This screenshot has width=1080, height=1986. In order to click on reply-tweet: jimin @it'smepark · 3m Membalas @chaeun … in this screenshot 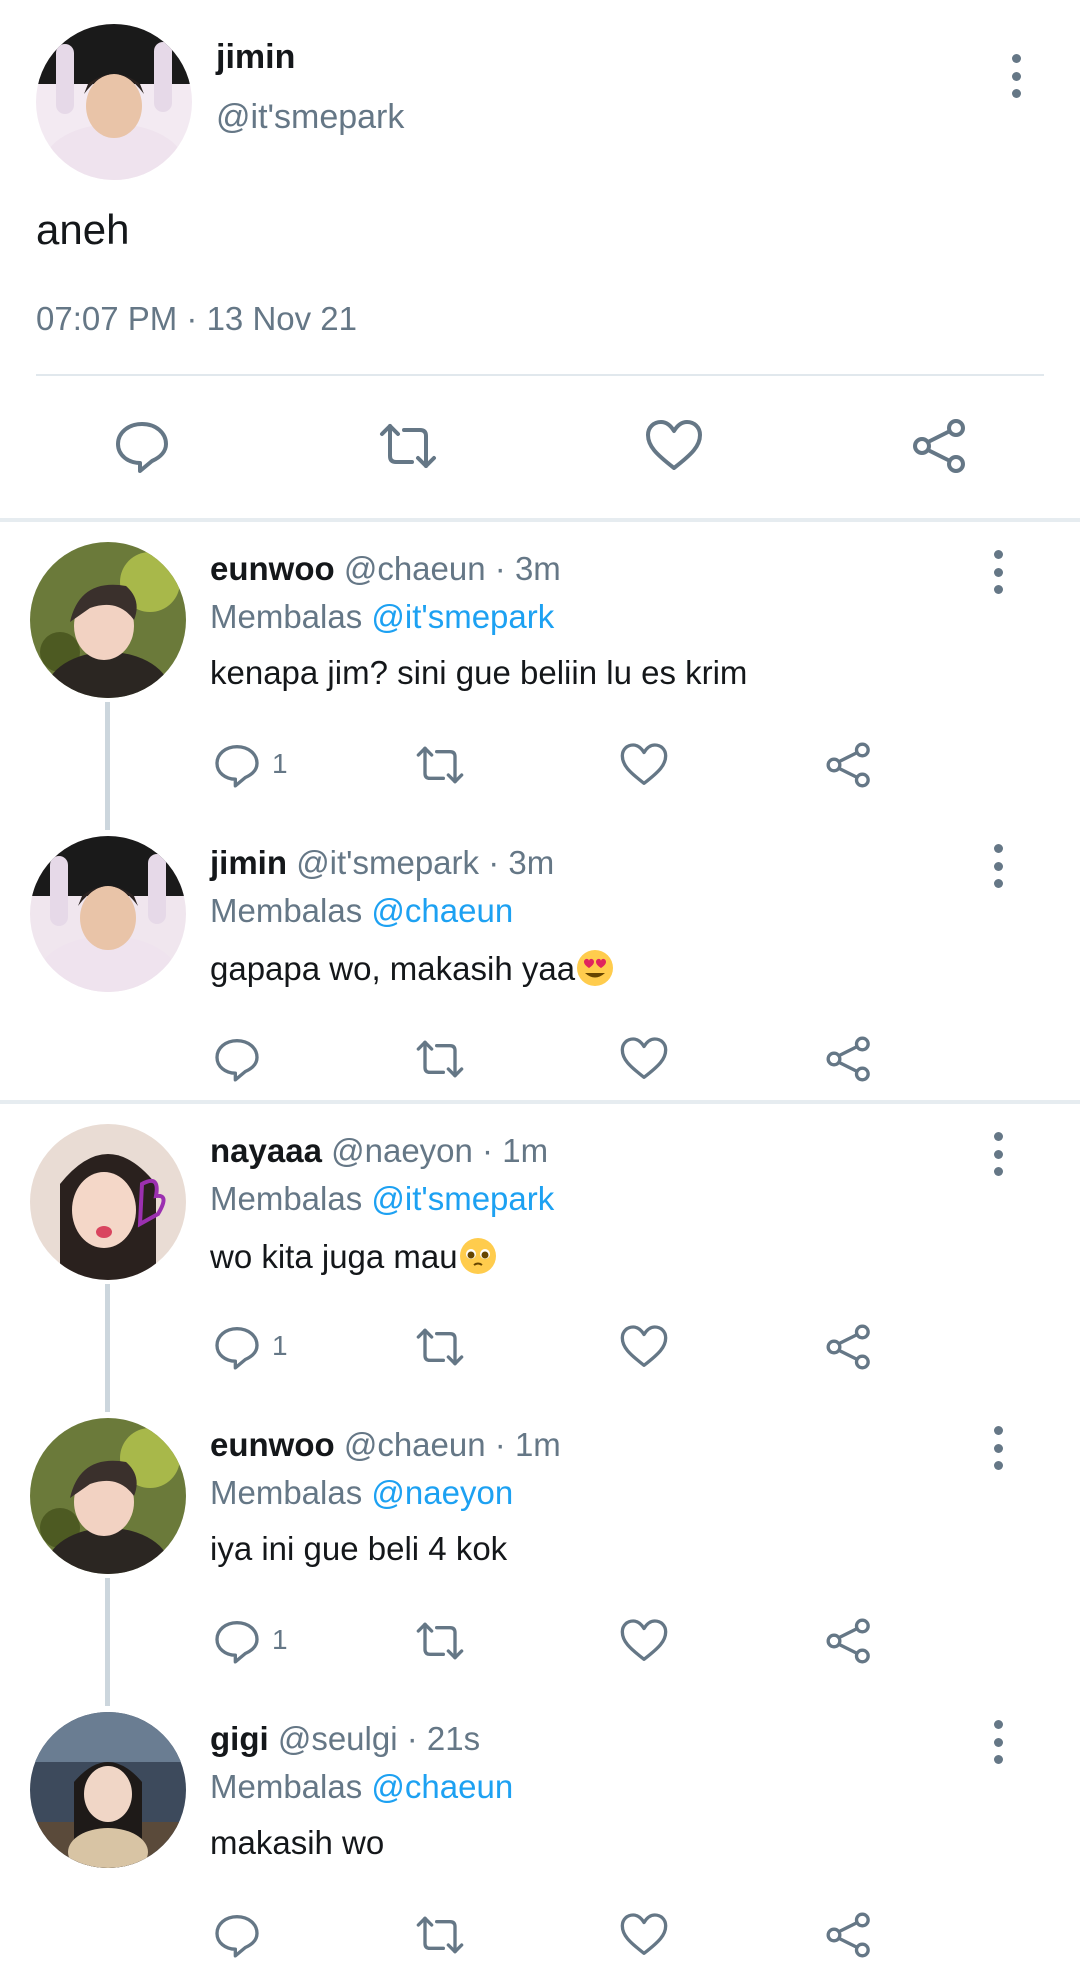, I will do `click(540, 971)`.